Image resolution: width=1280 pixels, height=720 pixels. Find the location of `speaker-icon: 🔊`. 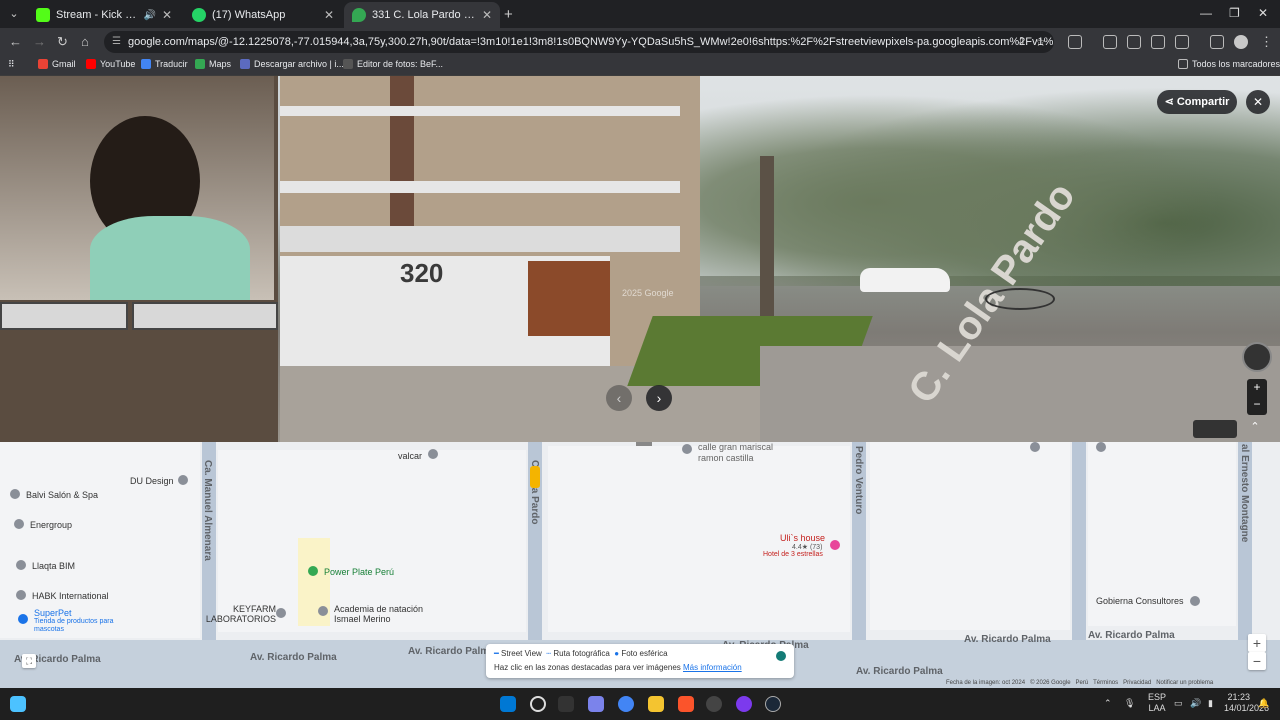

speaker-icon: 🔊 is located at coordinates (149, 15).